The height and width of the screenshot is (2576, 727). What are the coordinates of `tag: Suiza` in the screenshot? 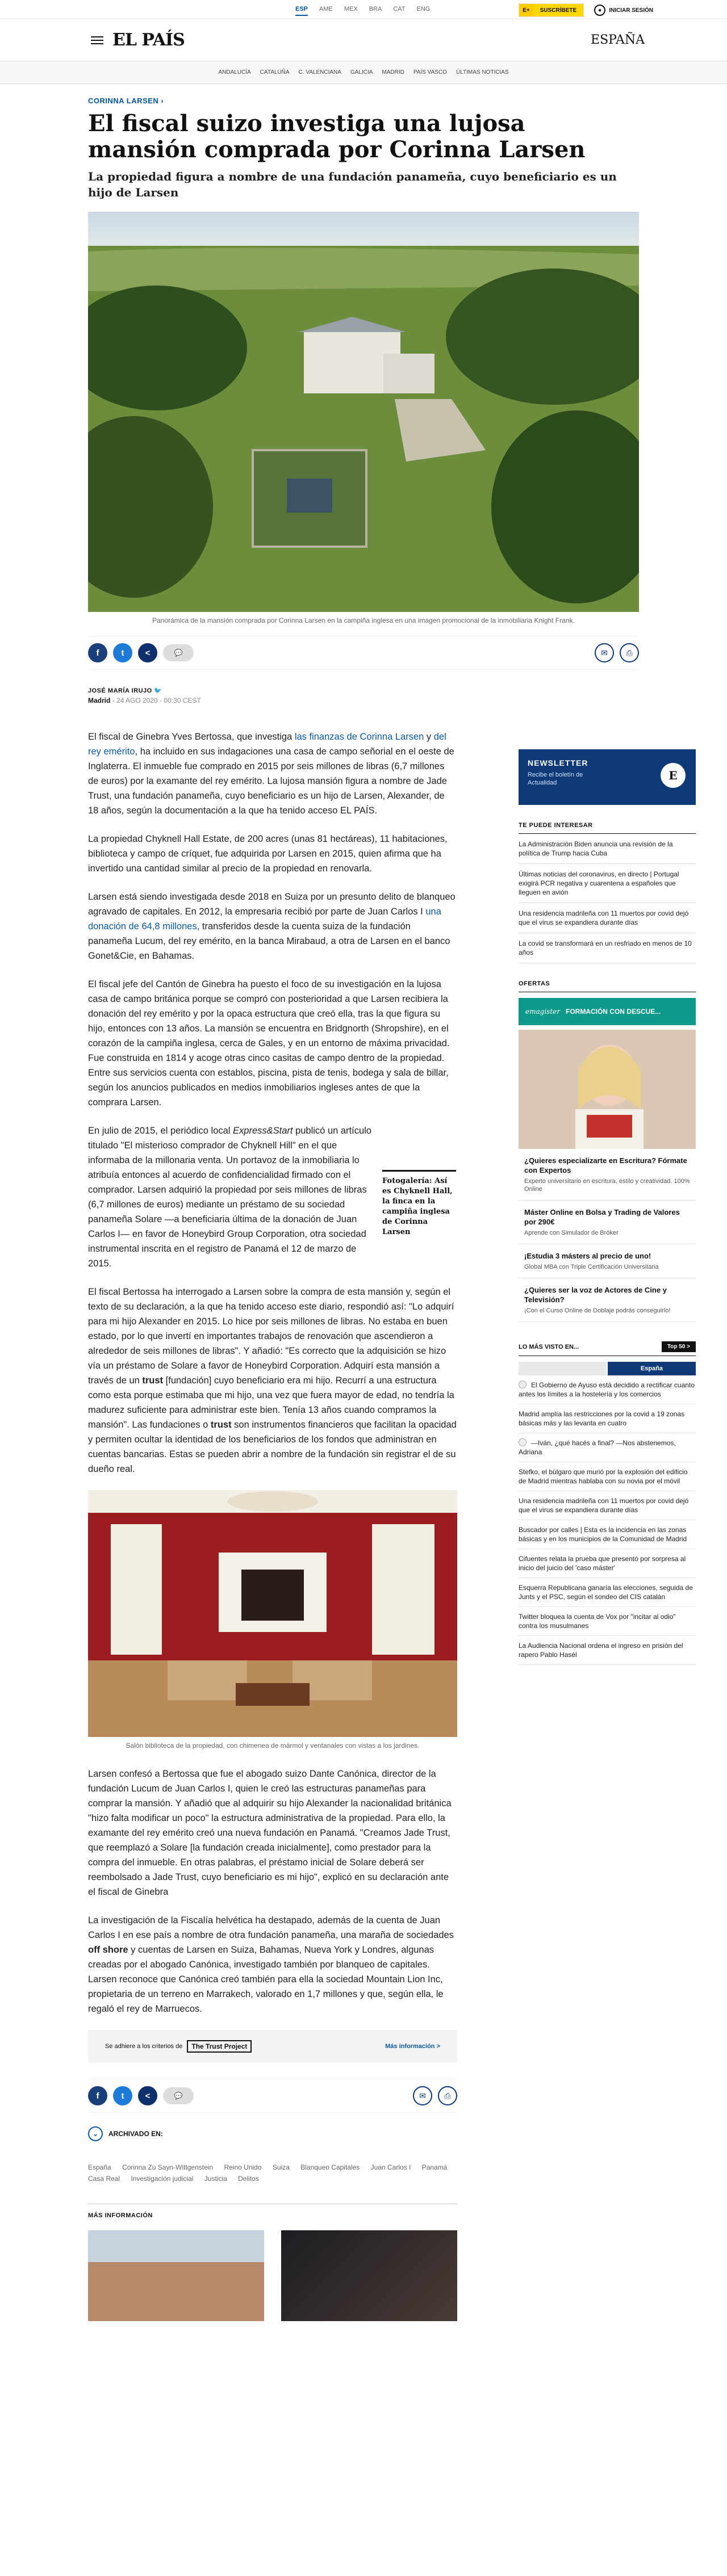 It's located at (281, 2167).